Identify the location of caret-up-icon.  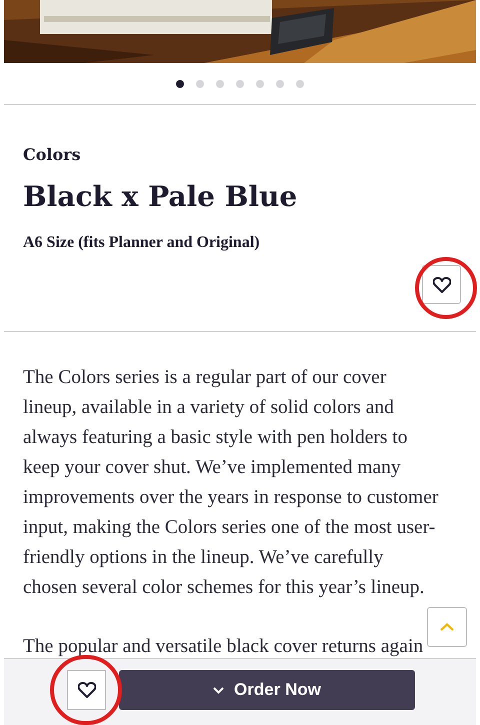
(447, 627).